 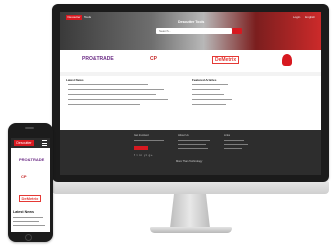 I want to click on login-link: Login, so click(x=296, y=17).